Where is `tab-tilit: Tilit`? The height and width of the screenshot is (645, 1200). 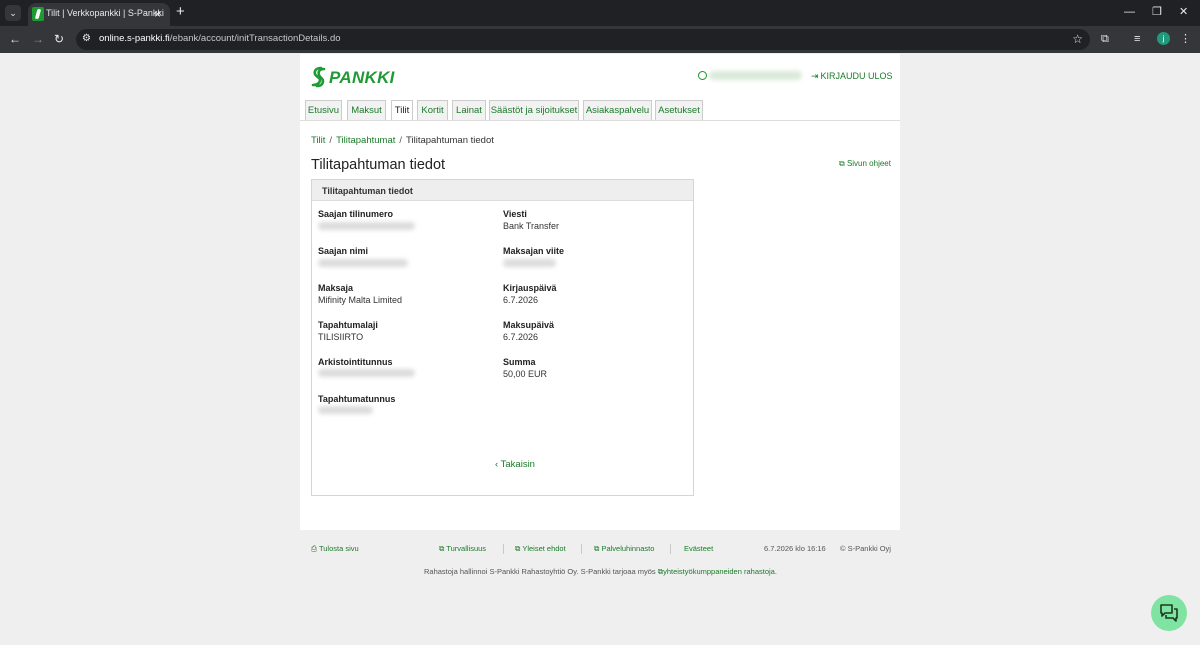
tab-tilit: Tilit is located at coordinates (402, 110).